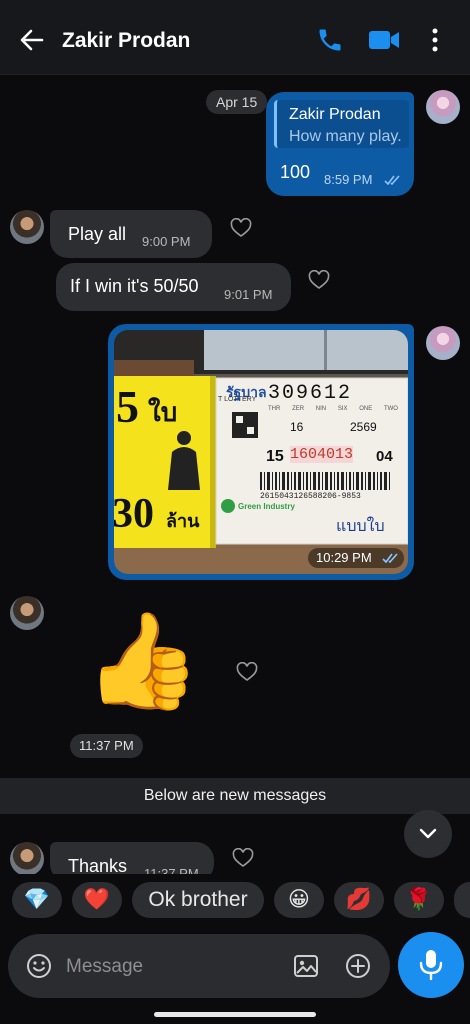  What do you see at coordinates (306, 966) in the screenshot?
I see `gallery-image-icon` at bounding box center [306, 966].